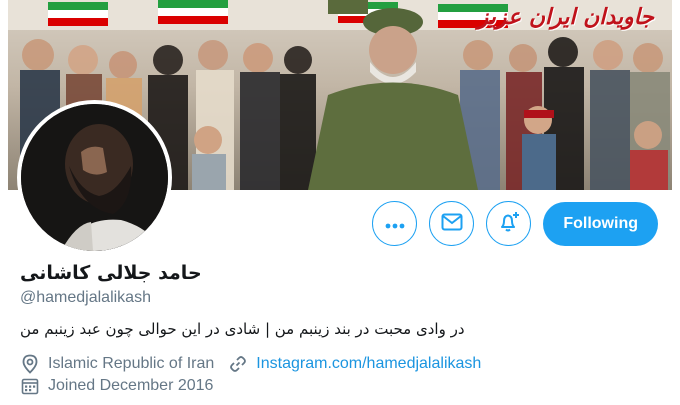 This screenshot has height=405, width=680. I want to click on joined-row: Joined December 2016, so click(116, 386).